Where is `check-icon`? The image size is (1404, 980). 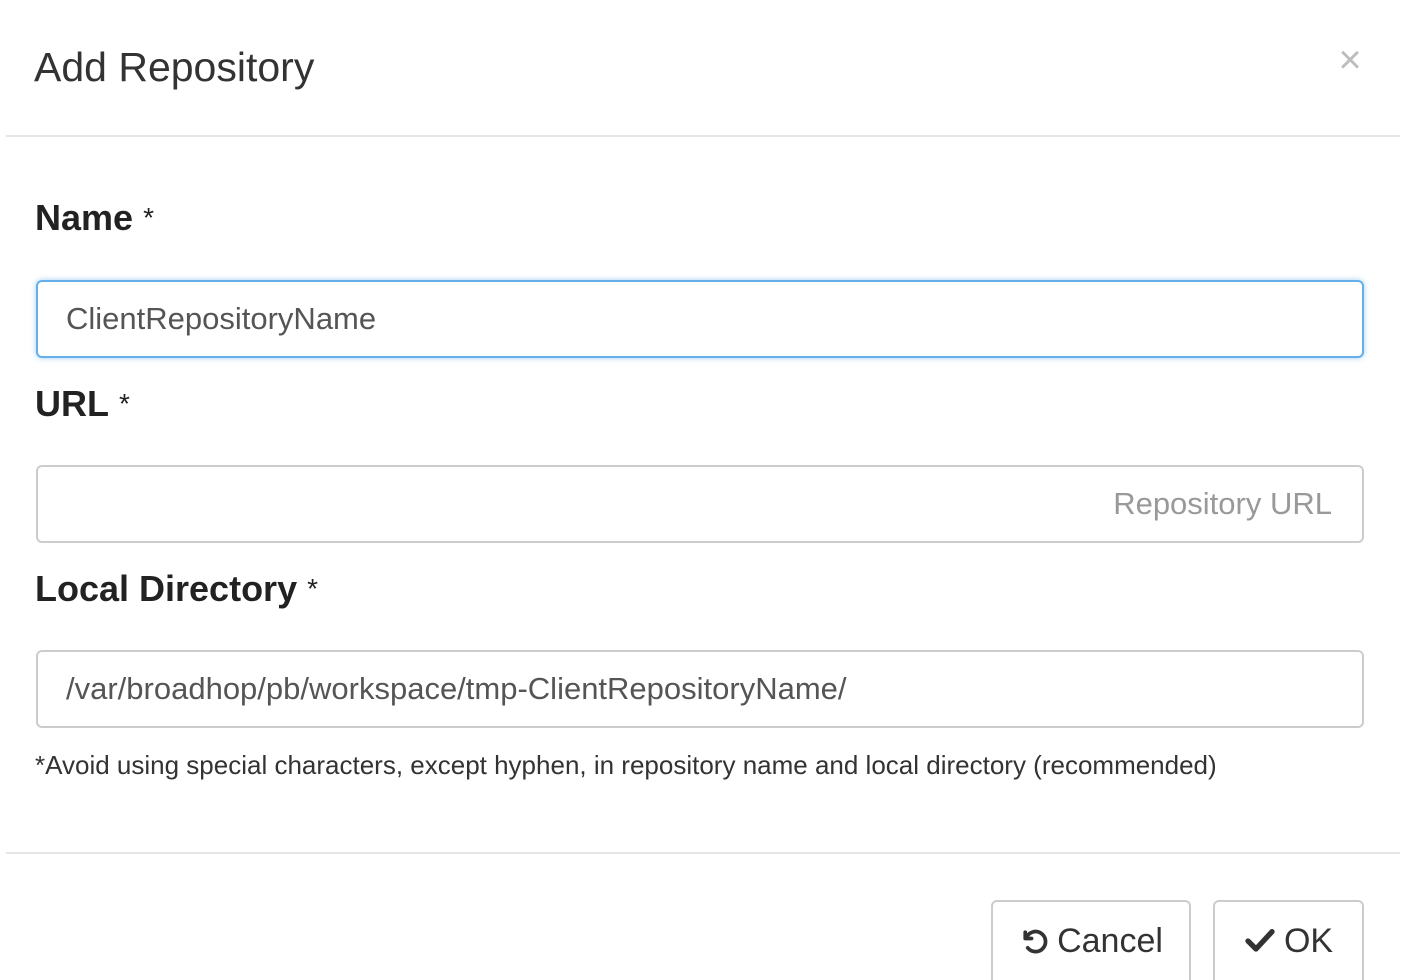
check-icon is located at coordinates (1260, 941).